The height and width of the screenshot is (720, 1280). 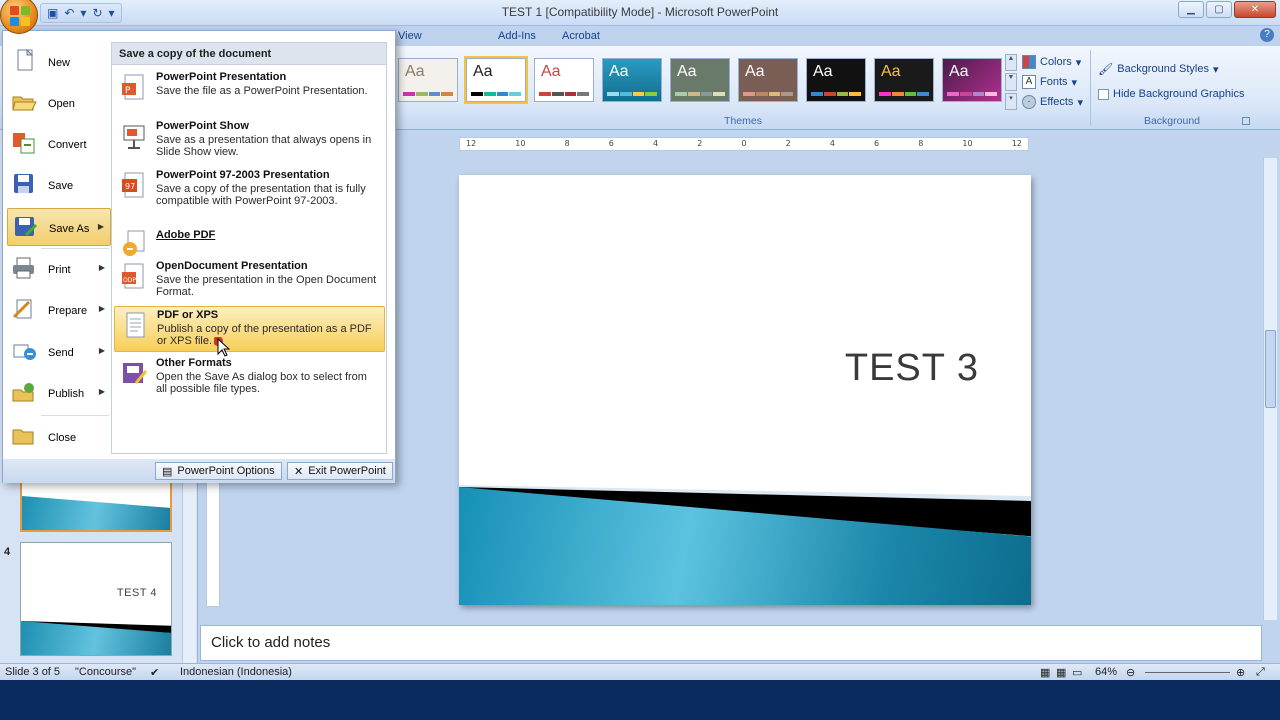 I want to click on menu-item-send: Send ▶, so click(x=59, y=352).